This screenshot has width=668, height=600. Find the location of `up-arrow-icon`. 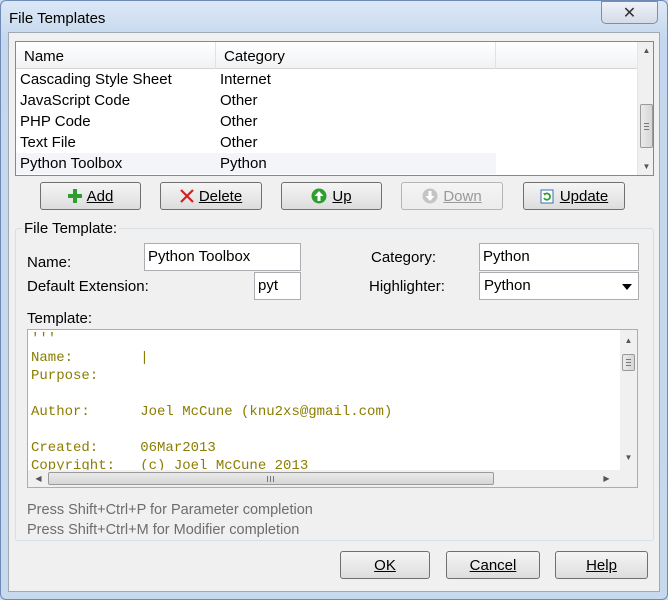

up-arrow-icon is located at coordinates (319, 196).